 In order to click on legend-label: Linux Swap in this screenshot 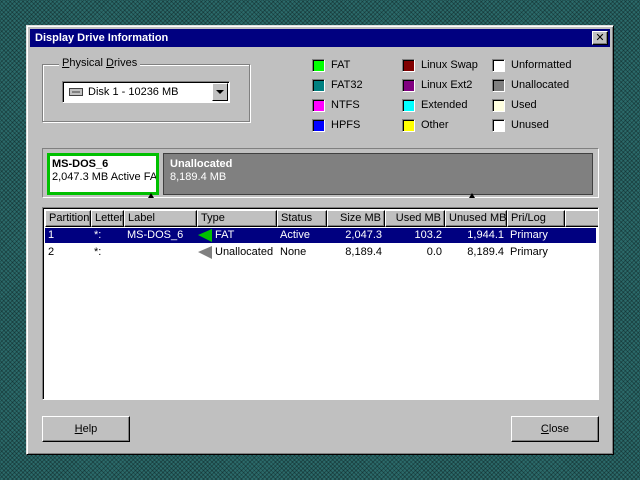, I will do `click(449, 65)`.